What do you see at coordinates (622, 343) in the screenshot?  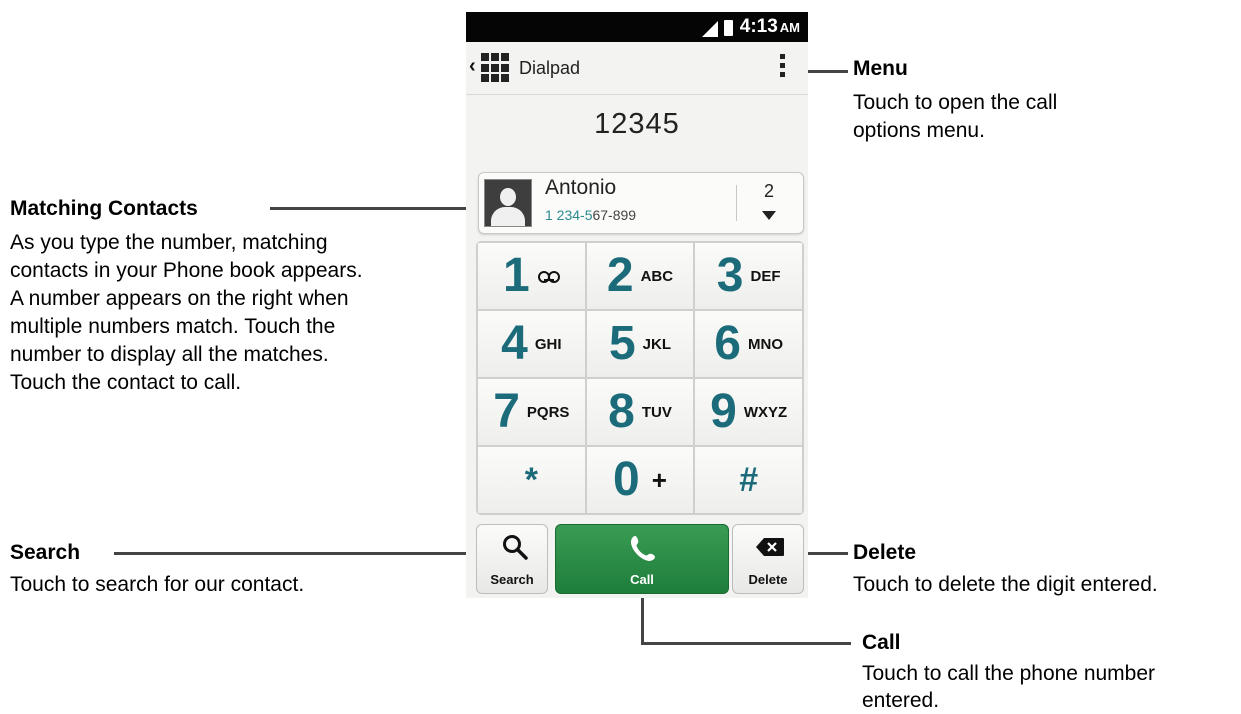 I see `key-digit: 5` at bounding box center [622, 343].